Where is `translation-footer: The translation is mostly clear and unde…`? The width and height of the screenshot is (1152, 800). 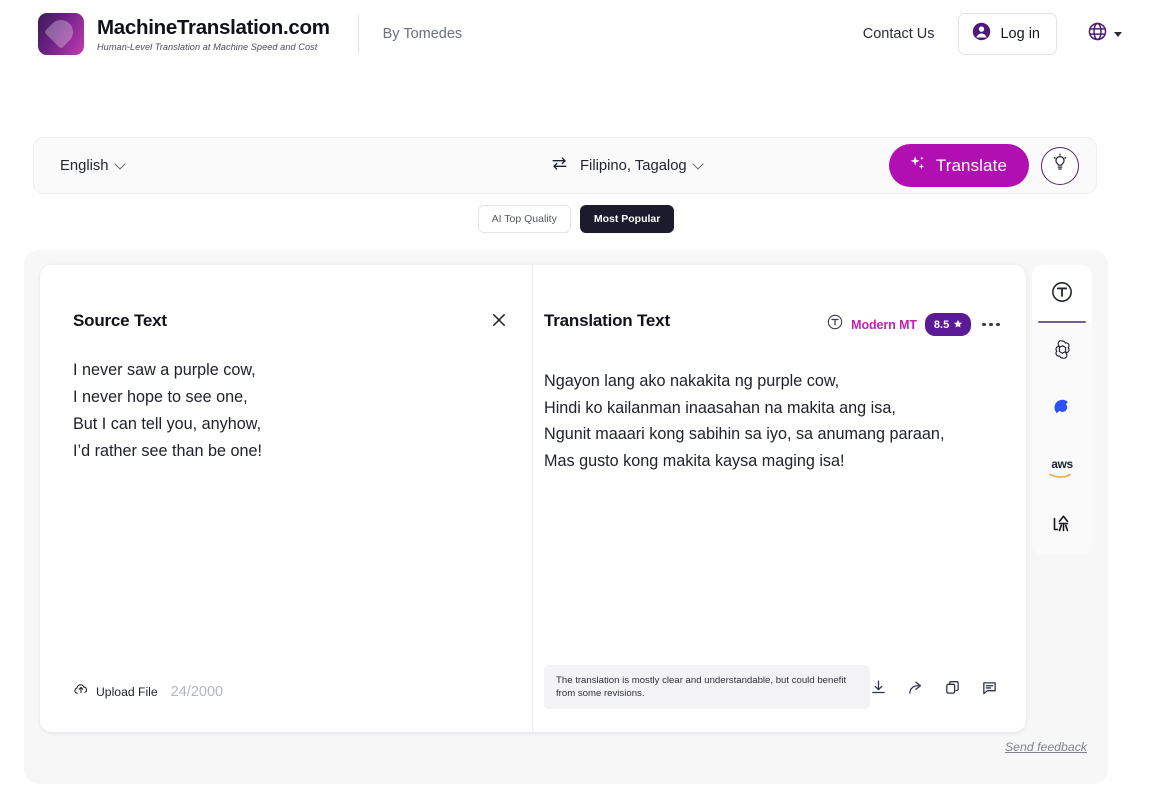
translation-footer: The translation is mostly clear and unde… is located at coordinates (773, 687).